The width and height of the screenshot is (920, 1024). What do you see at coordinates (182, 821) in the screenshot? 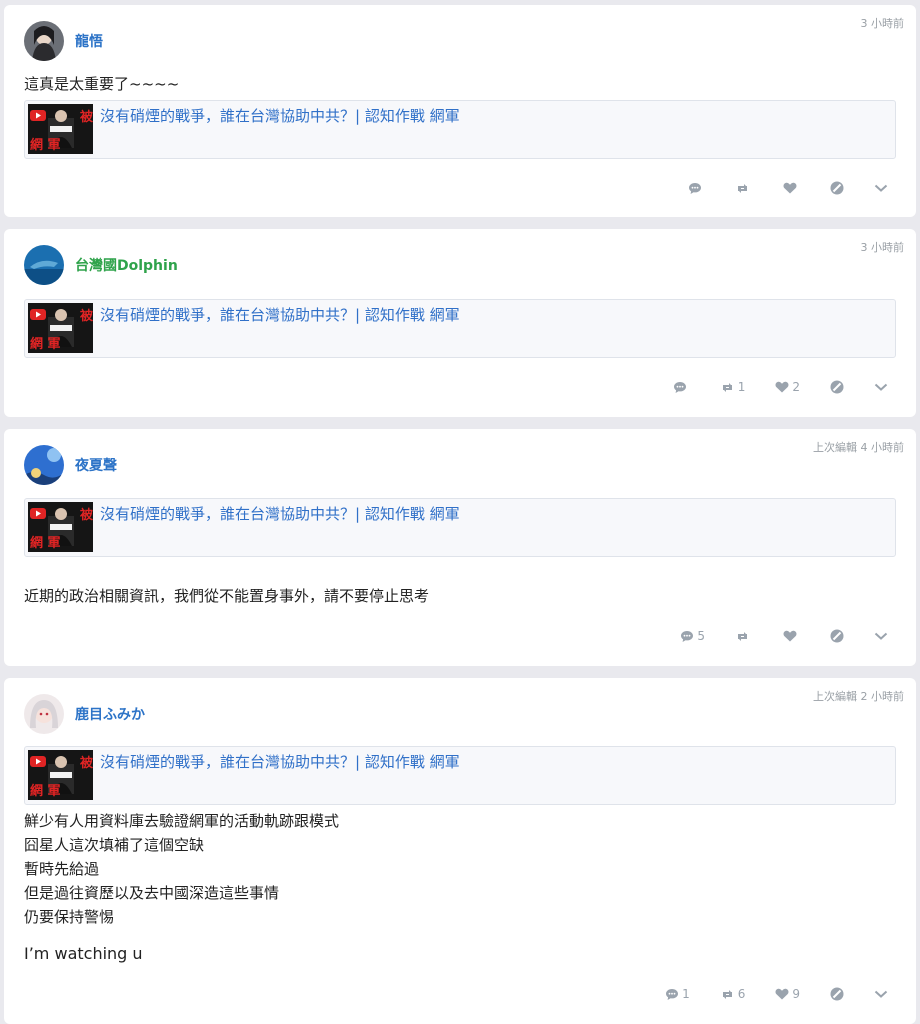
I see `text-line: 鮮少有人用資料庫去驗證網軍的活動軌跡跟模式` at bounding box center [182, 821].